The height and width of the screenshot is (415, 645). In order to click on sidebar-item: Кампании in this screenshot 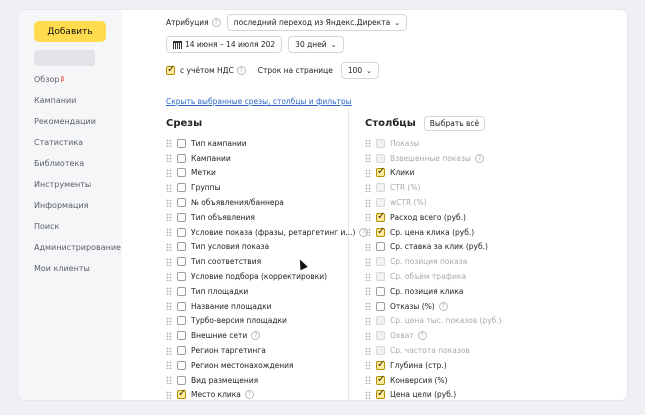, I will do `click(77, 100)`.